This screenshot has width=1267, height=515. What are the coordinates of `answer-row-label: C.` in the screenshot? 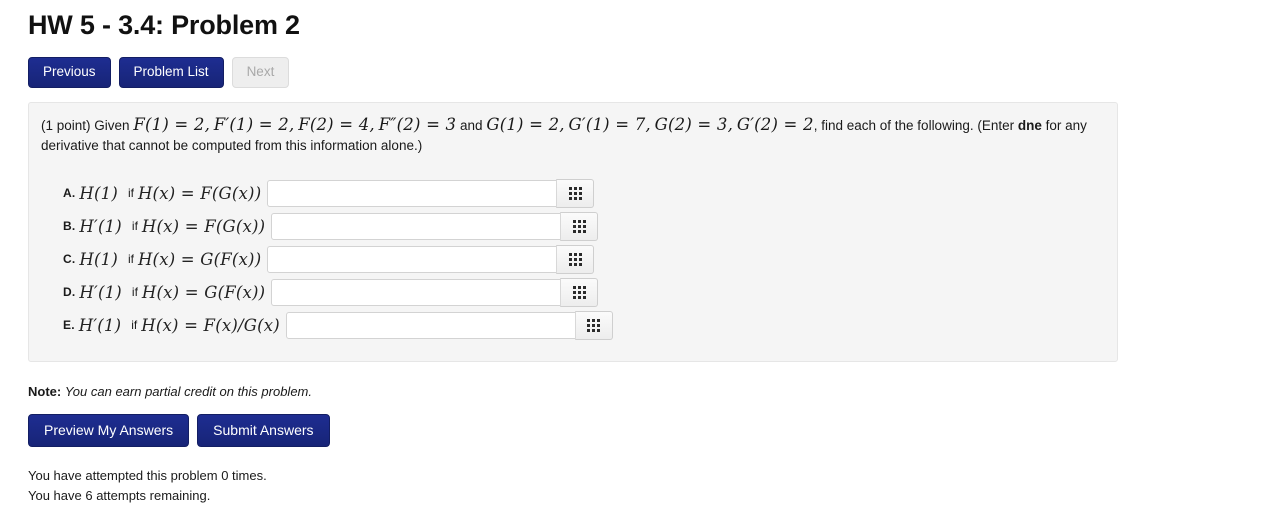 It's located at (69, 259).